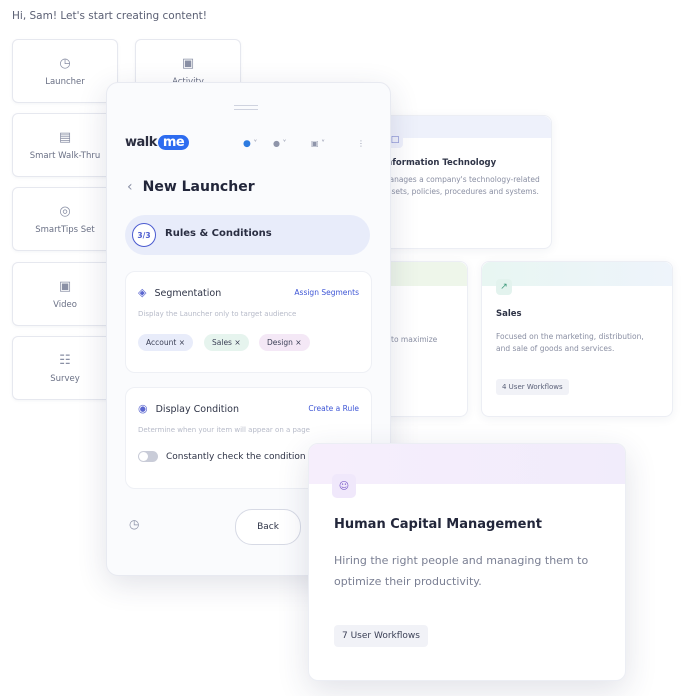 Image resolution: width=691 pixels, height=696 pixels. Describe the element at coordinates (109, 16) in the screenshot. I see `greeting: Hi, Sam! Let's start creating content!` at that location.